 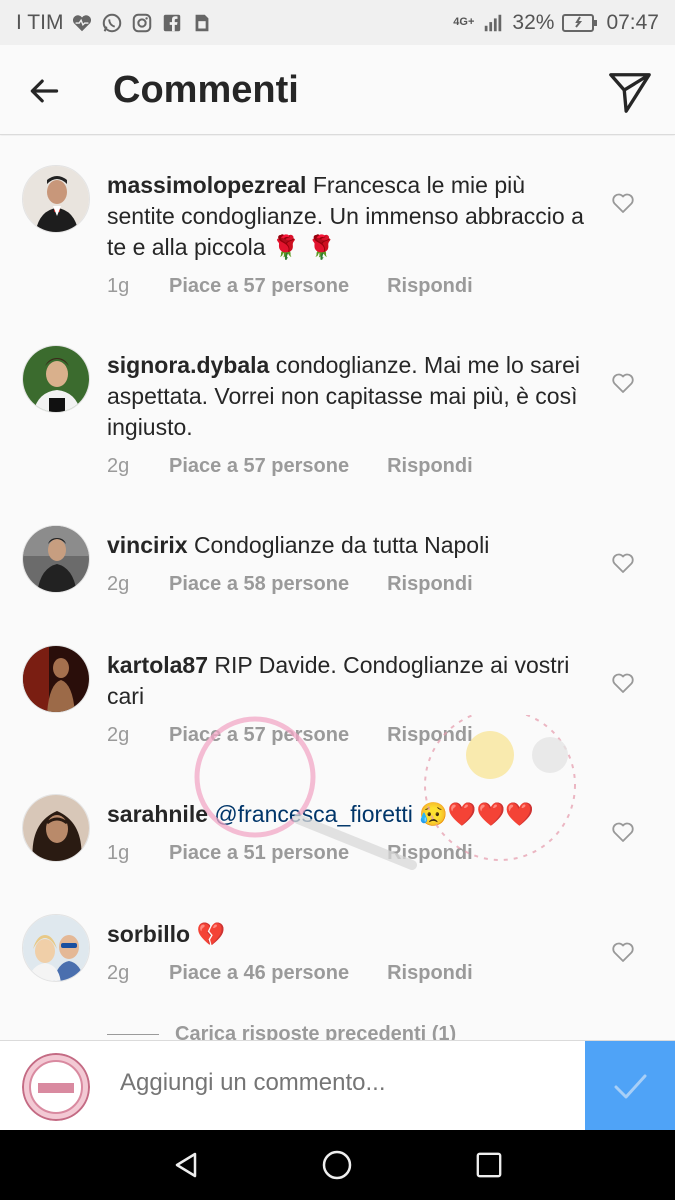 I want to click on comment-meta: 1g Piace a 57 persone Rispondi, so click(x=290, y=286).